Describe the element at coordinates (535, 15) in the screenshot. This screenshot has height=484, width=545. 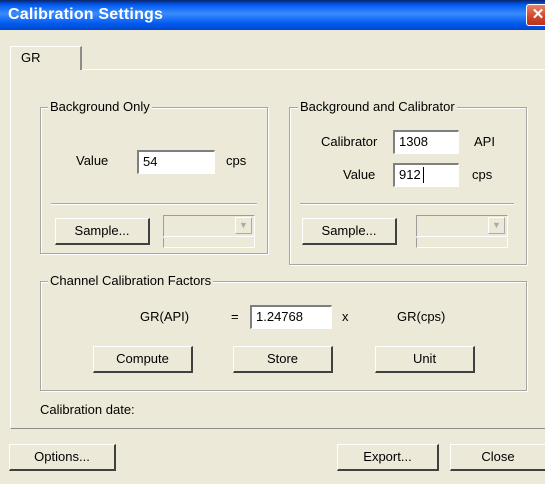
I see `close-icon: ✕` at that location.